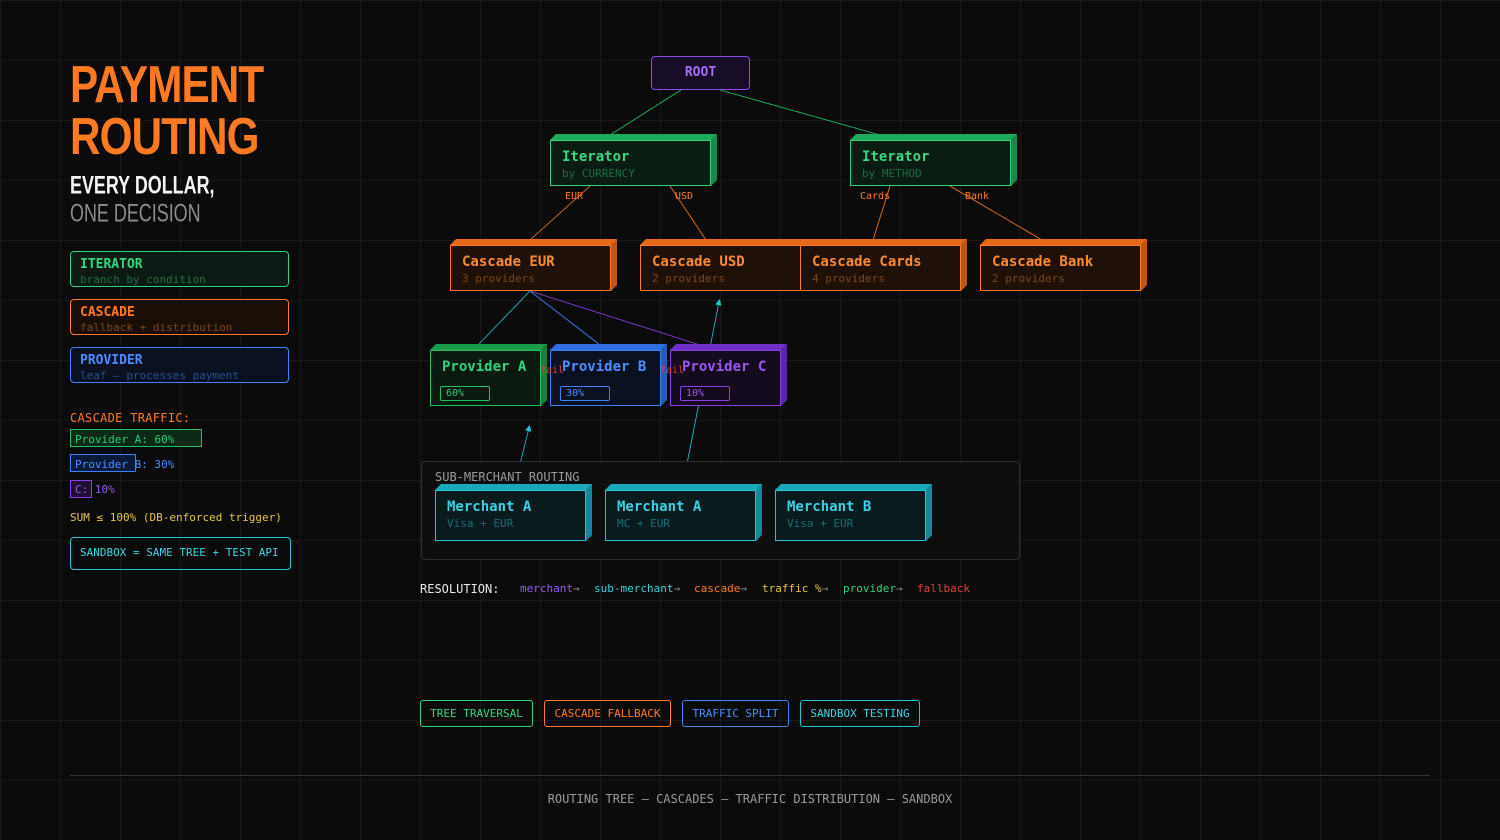 The image size is (1500, 840). Describe the element at coordinates (943, 588) in the screenshot. I see `resolution-step-fallback: fallback` at that location.